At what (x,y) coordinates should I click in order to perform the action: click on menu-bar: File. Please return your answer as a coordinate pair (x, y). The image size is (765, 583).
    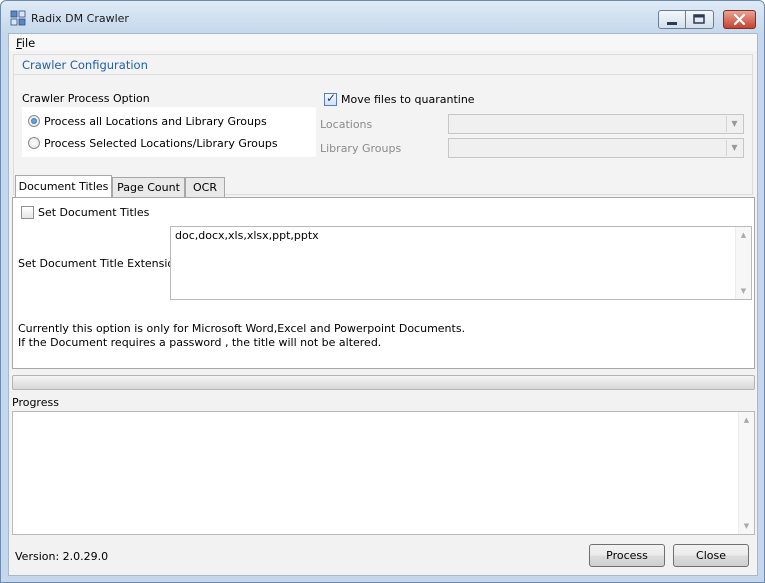
    Looking at the image, I should click on (383, 42).